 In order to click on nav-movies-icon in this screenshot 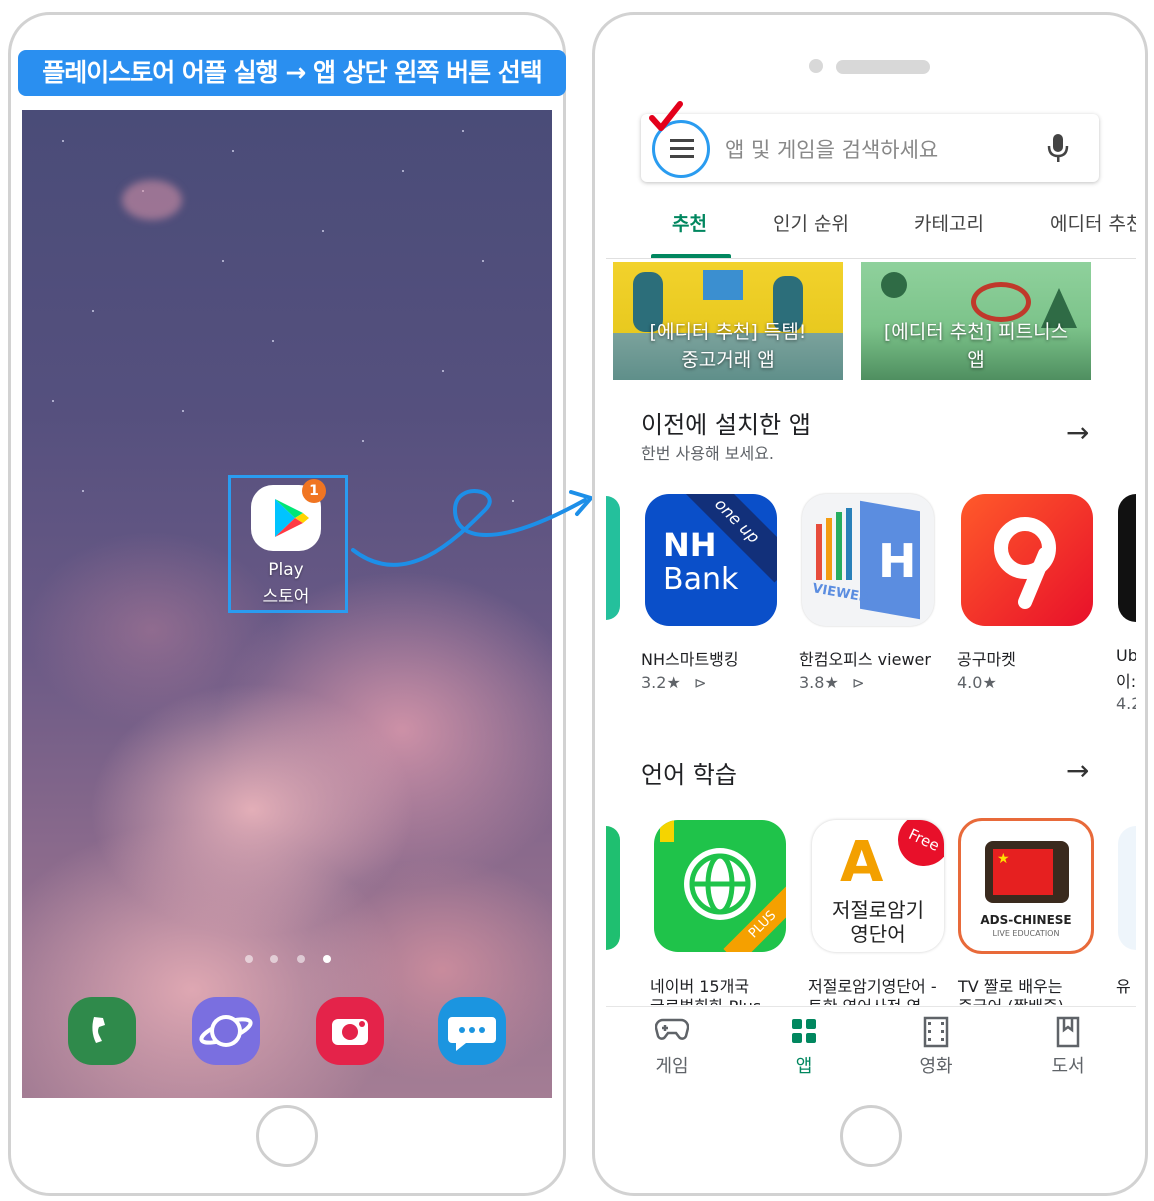, I will do `click(936, 1034)`.